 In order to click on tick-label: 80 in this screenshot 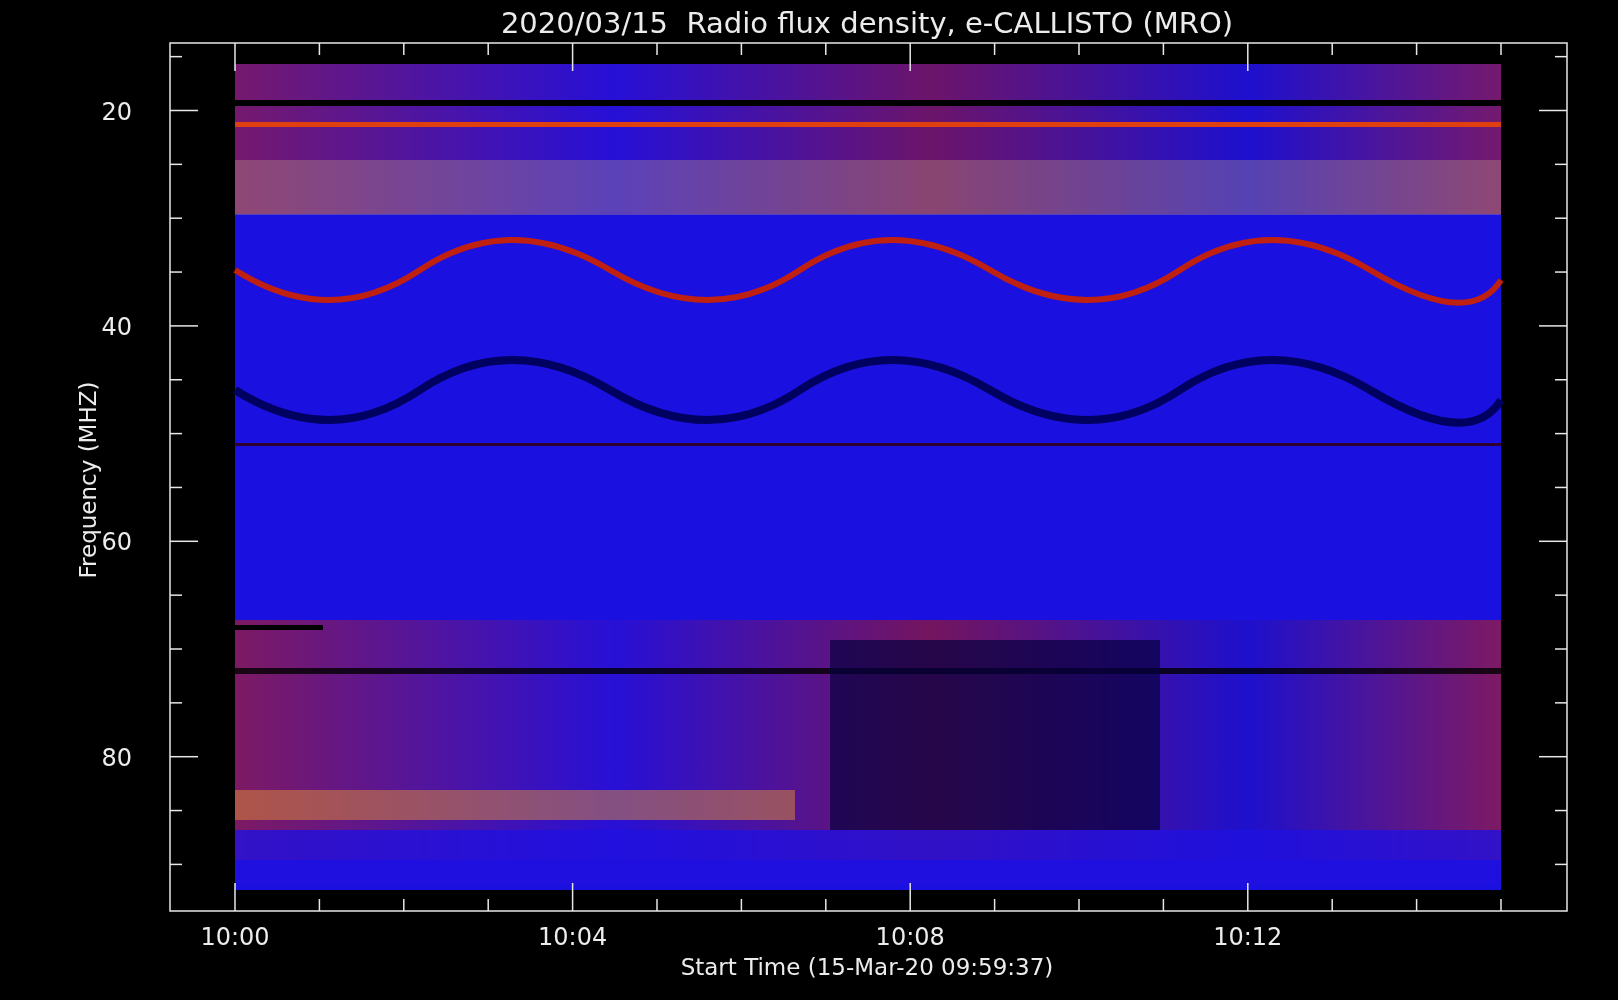, I will do `click(116, 757)`.